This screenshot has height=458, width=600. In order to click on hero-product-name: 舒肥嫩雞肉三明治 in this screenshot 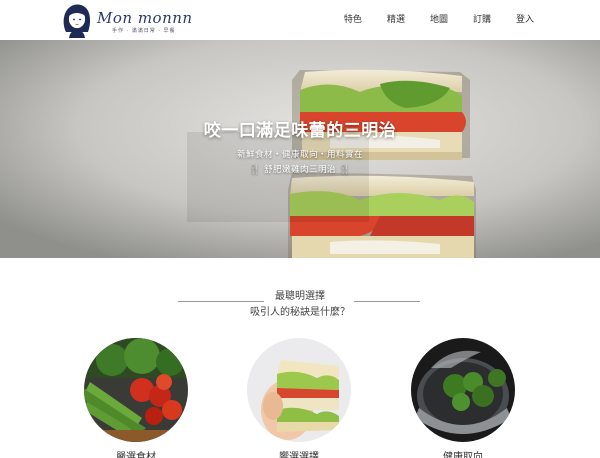, I will do `click(299, 170)`.